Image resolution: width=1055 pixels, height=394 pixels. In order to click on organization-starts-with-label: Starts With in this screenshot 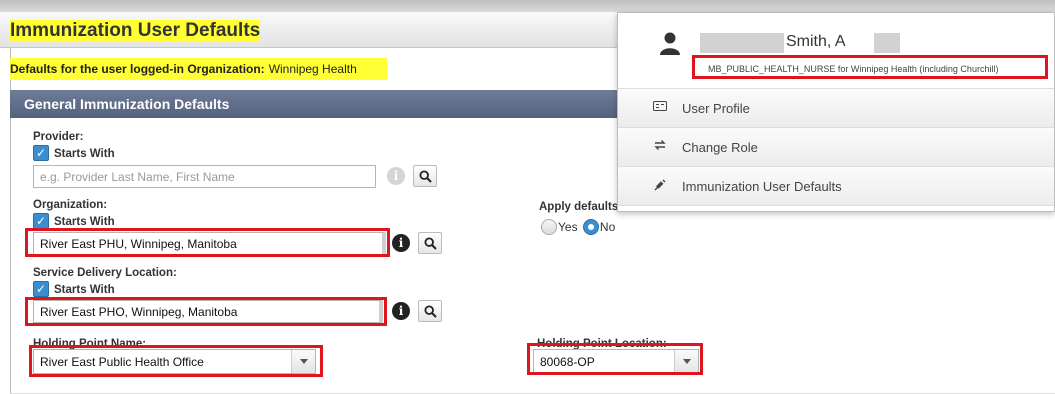, I will do `click(84, 222)`.